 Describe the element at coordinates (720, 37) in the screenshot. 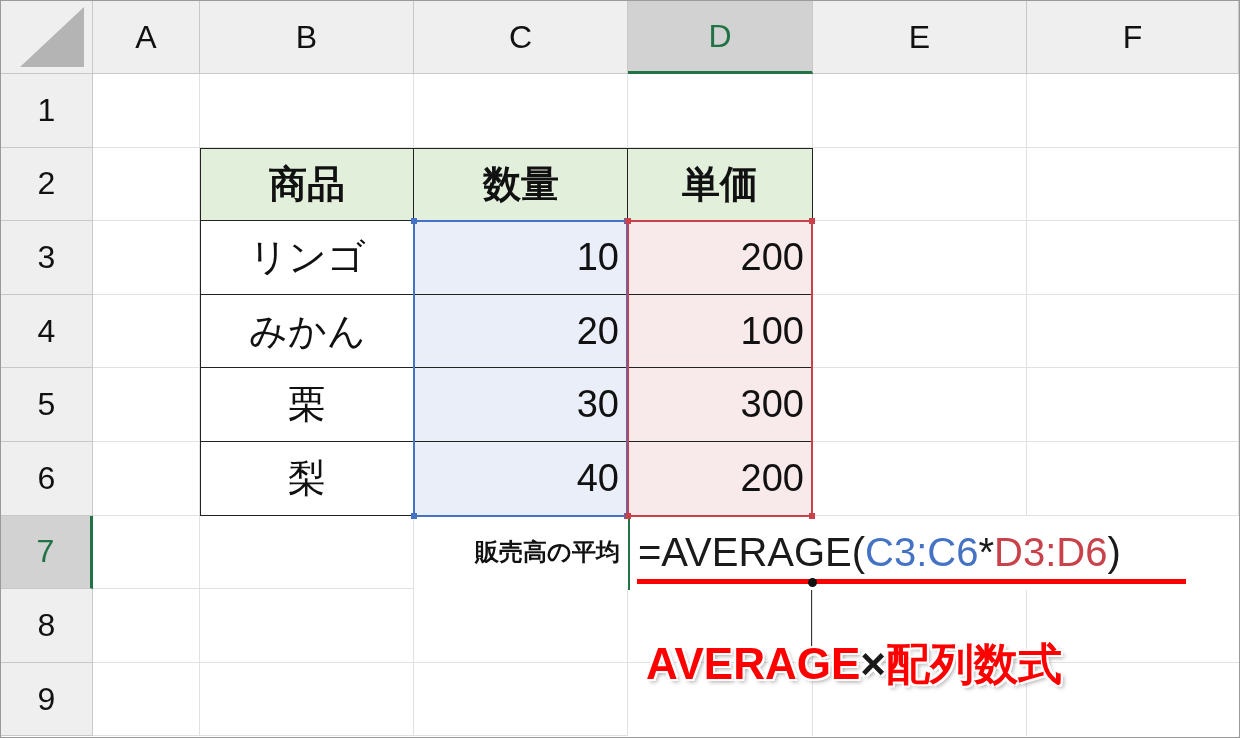

I see `column-header: D` at that location.